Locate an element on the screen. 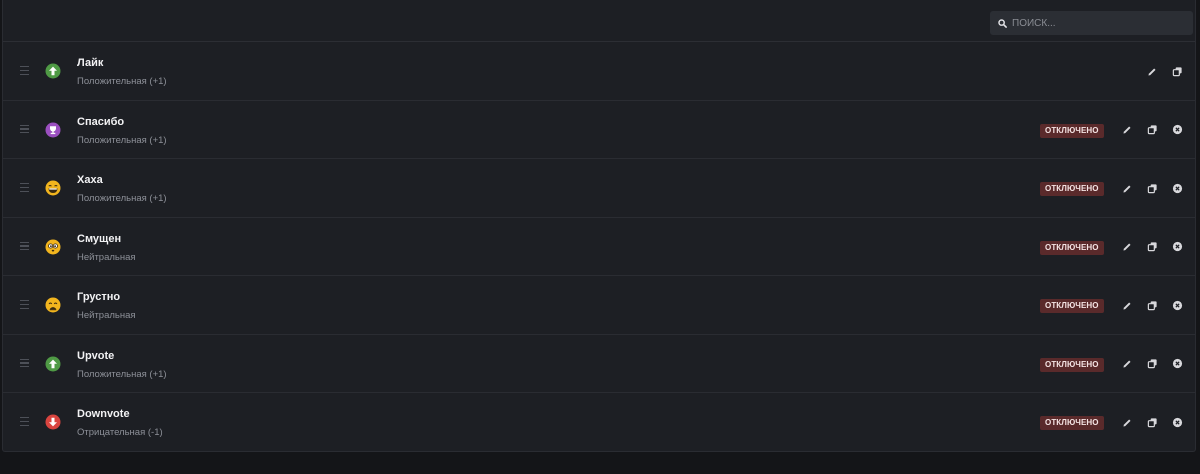 The width and height of the screenshot is (1200, 474). reaction-title: Хаха is located at coordinates (90, 180).